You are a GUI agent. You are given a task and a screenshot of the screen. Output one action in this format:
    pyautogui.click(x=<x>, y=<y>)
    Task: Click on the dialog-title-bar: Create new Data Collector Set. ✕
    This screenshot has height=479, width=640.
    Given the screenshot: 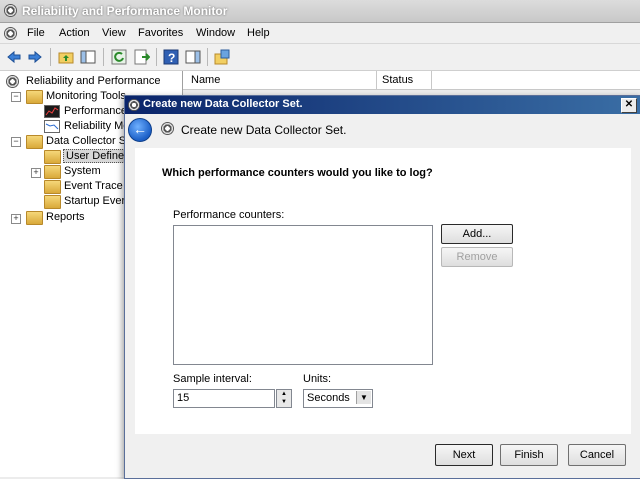 What is the action you would take?
    pyautogui.click(x=382, y=105)
    